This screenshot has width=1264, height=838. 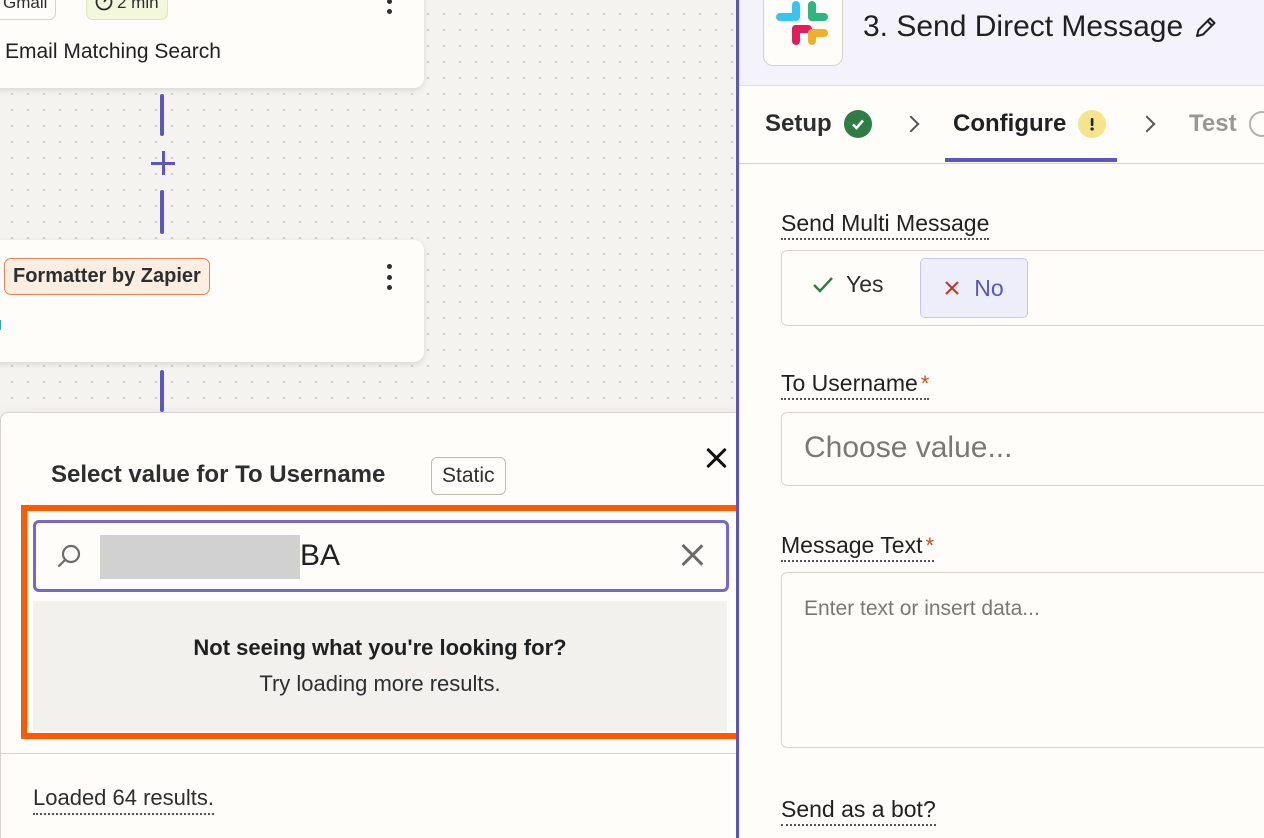 I want to click on divider, so click(x=381, y=753).